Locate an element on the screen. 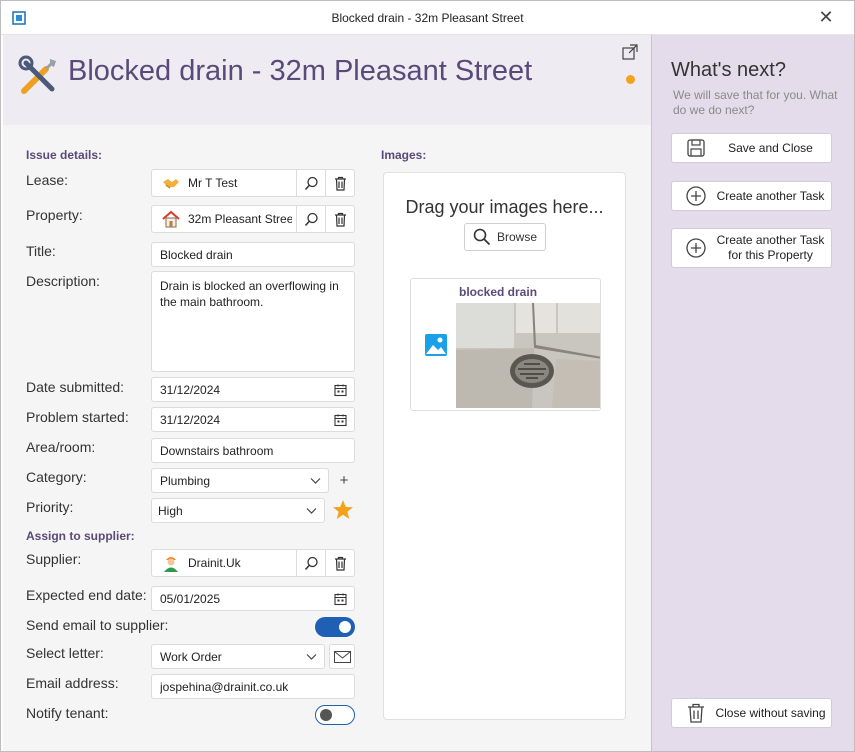 The width and height of the screenshot is (855, 752). problem-started-label: Problem started: is located at coordinates (77, 417).